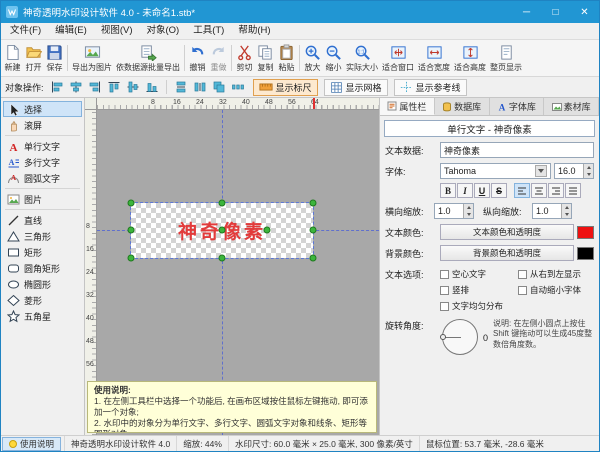 This screenshot has height=452, width=600. I want to click on bold-button: B, so click(448, 190).